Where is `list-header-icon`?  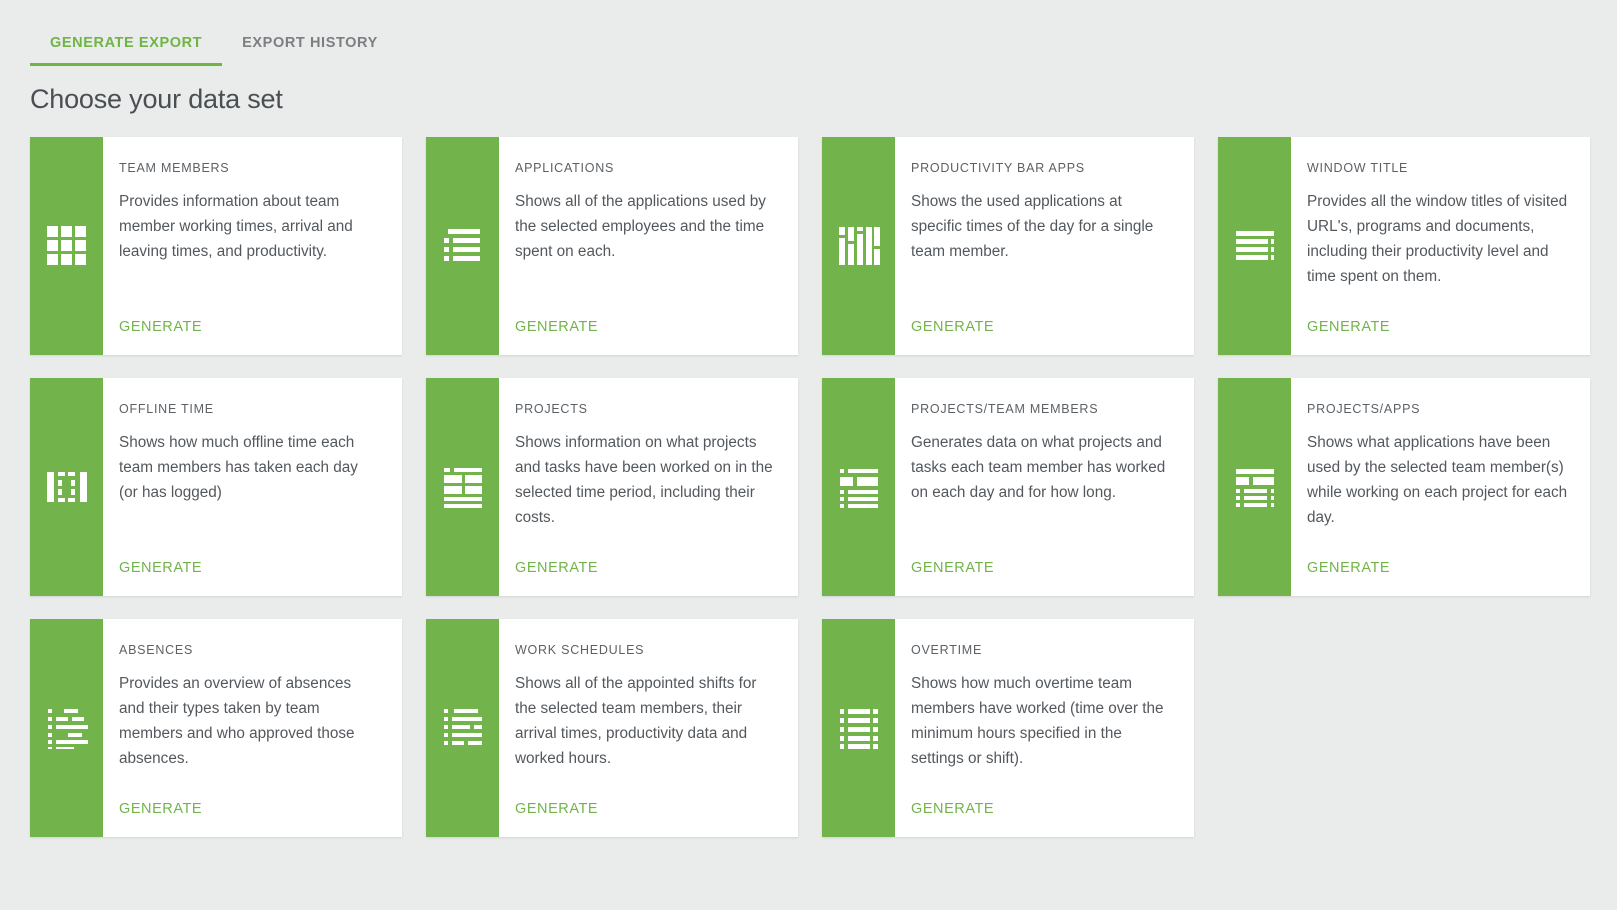 list-header-icon is located at coordinates (859, 487).